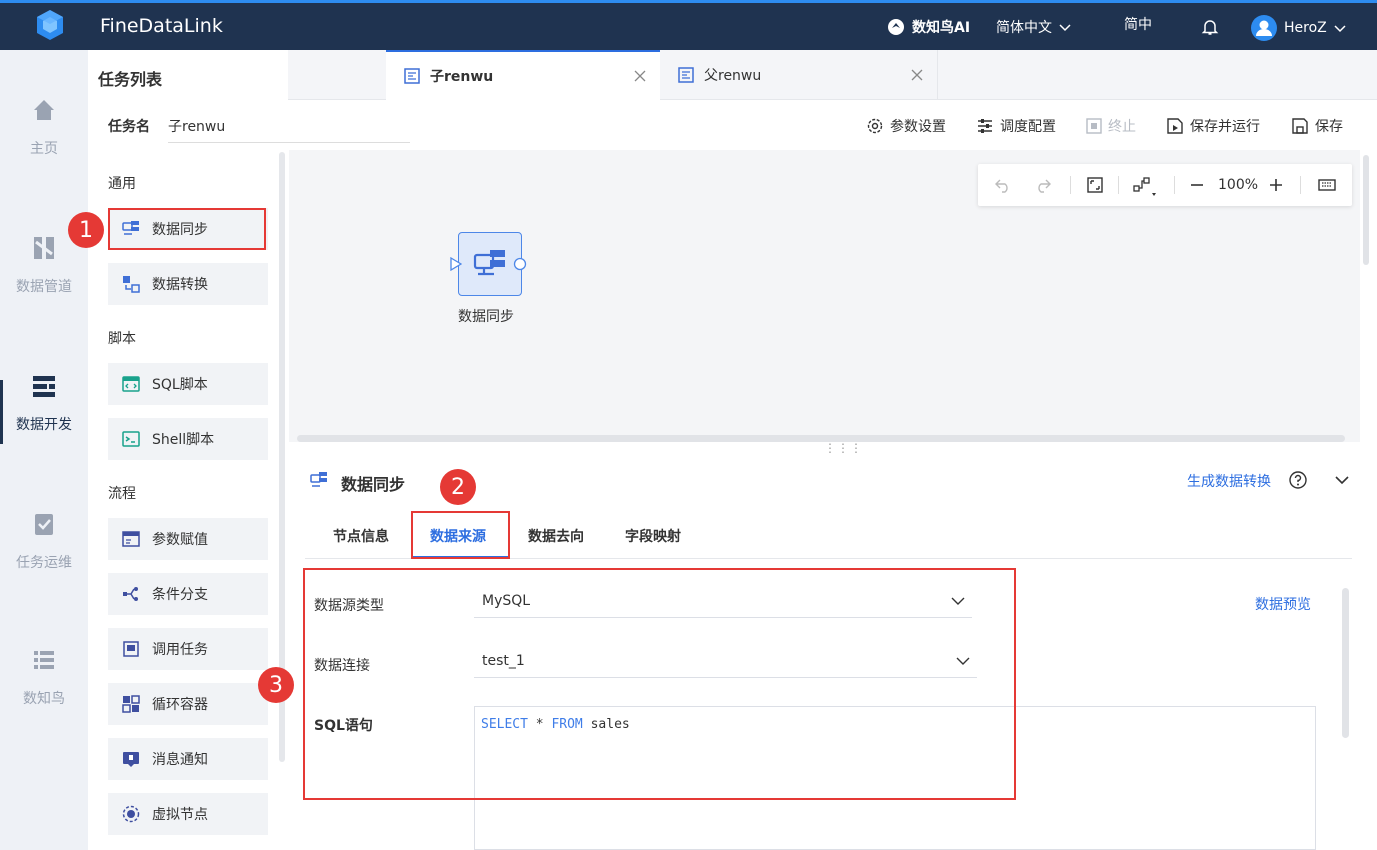 Image resolution: width=1377 pixels, height=850 pixels. I want to click on fit-view-icon, so click(1095, 185).